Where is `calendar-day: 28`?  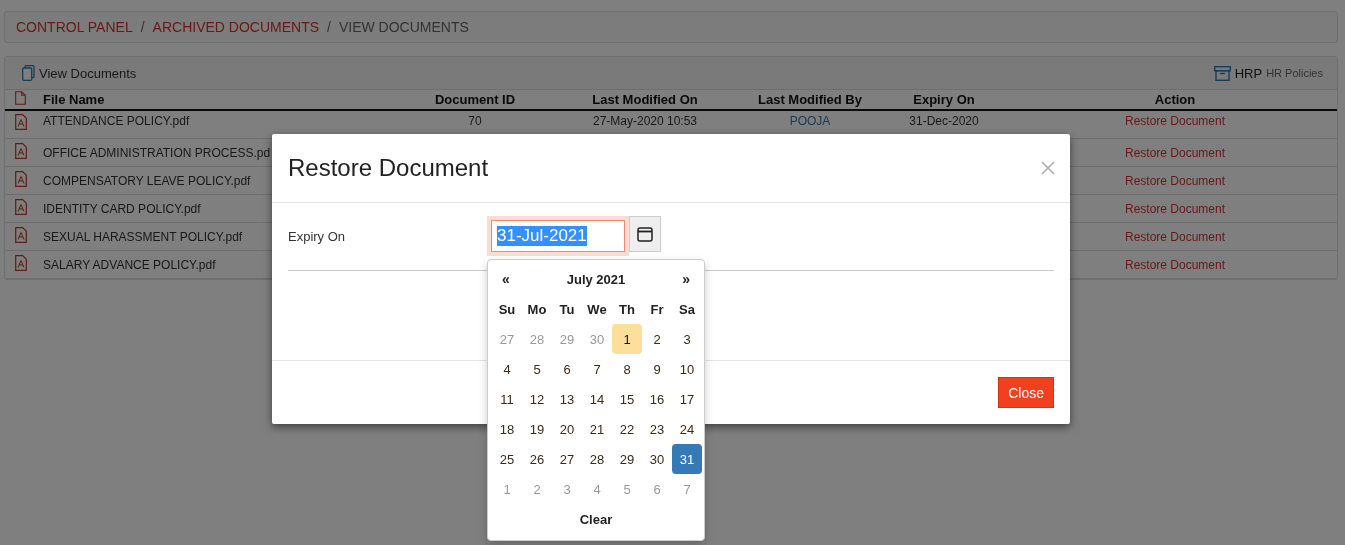
calendar-day: 28 is located at coordinates (597, 459).